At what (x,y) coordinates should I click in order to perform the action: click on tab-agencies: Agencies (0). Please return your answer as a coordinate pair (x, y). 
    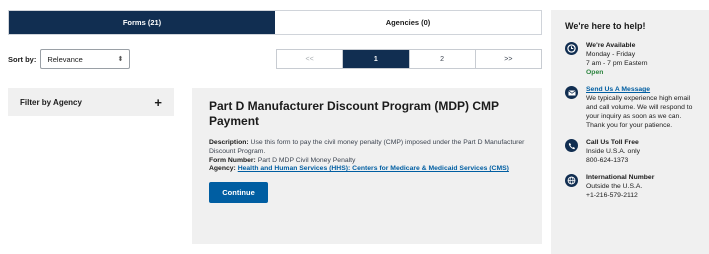
    Looking at the image, I should click on (408, 22).